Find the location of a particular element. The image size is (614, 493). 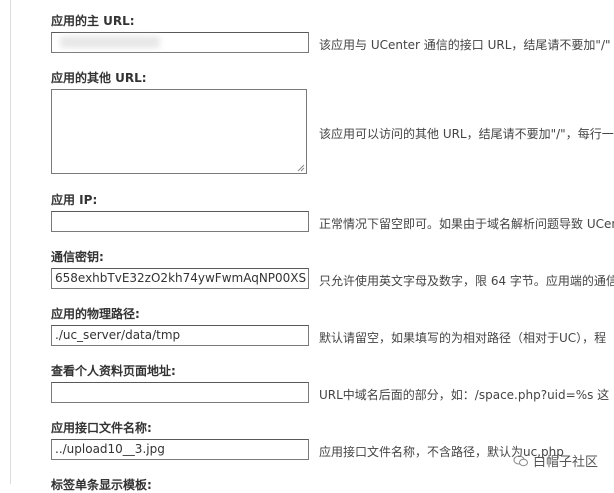

tag-template-label: 标签单条显示模板: is located at coordinates (101, 485).